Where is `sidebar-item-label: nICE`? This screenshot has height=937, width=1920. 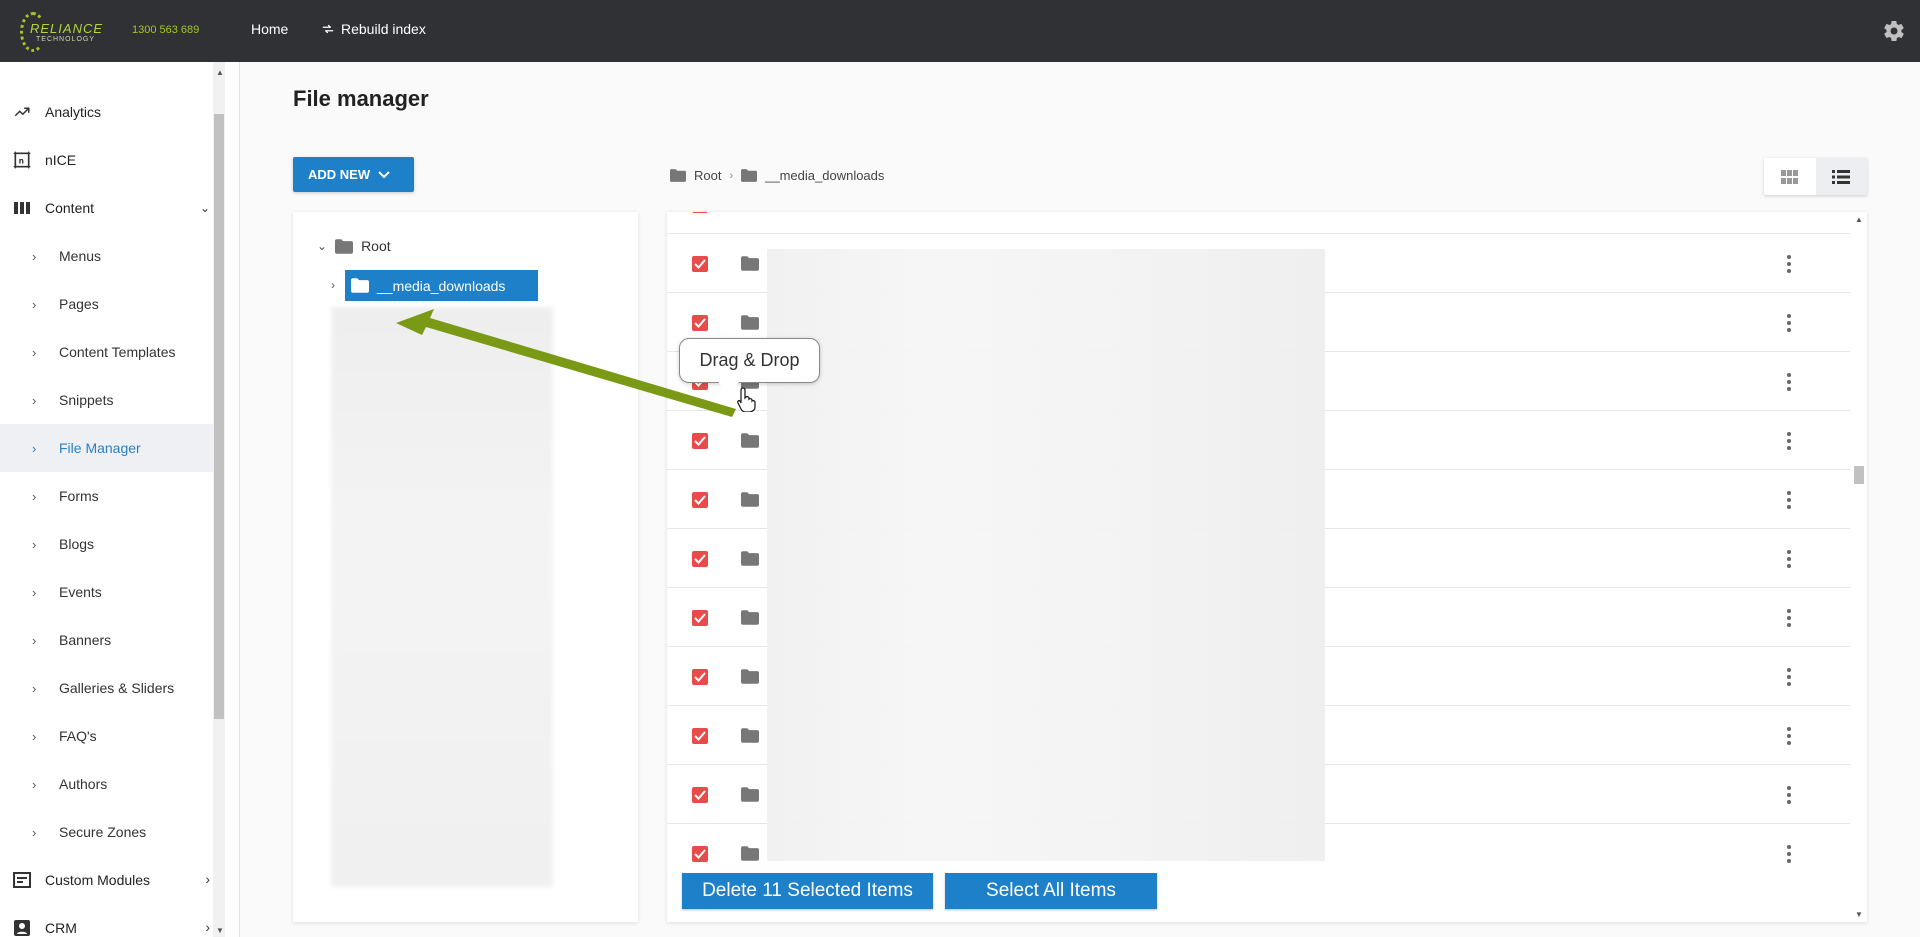
sidebar-item-label: nICE is located at coordinates (61, 160).